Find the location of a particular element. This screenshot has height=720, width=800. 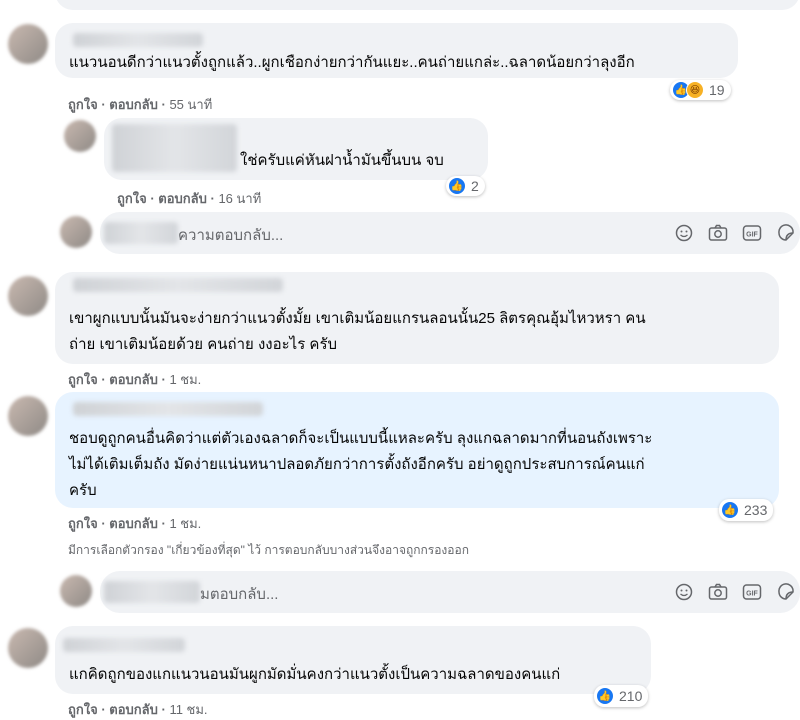

reply-input: ความตอบกลับ... GIF is located at coordinates (450, 233).